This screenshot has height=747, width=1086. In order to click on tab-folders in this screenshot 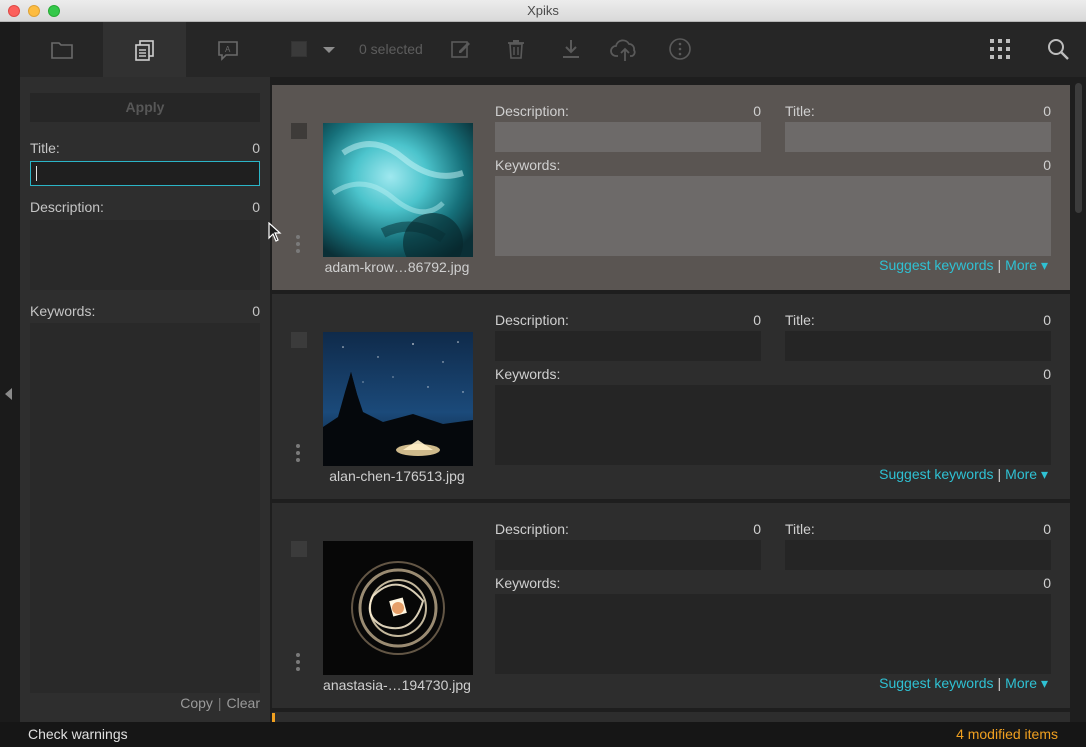, I will do `click(61, 49)`.